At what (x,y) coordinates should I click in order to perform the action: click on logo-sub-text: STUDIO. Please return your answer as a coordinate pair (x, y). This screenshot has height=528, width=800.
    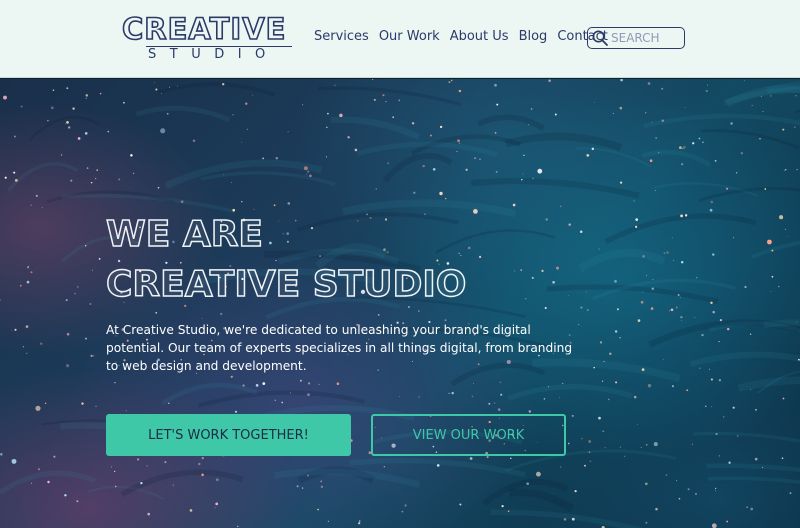
    Looking at the image, I should click on (213, 54).